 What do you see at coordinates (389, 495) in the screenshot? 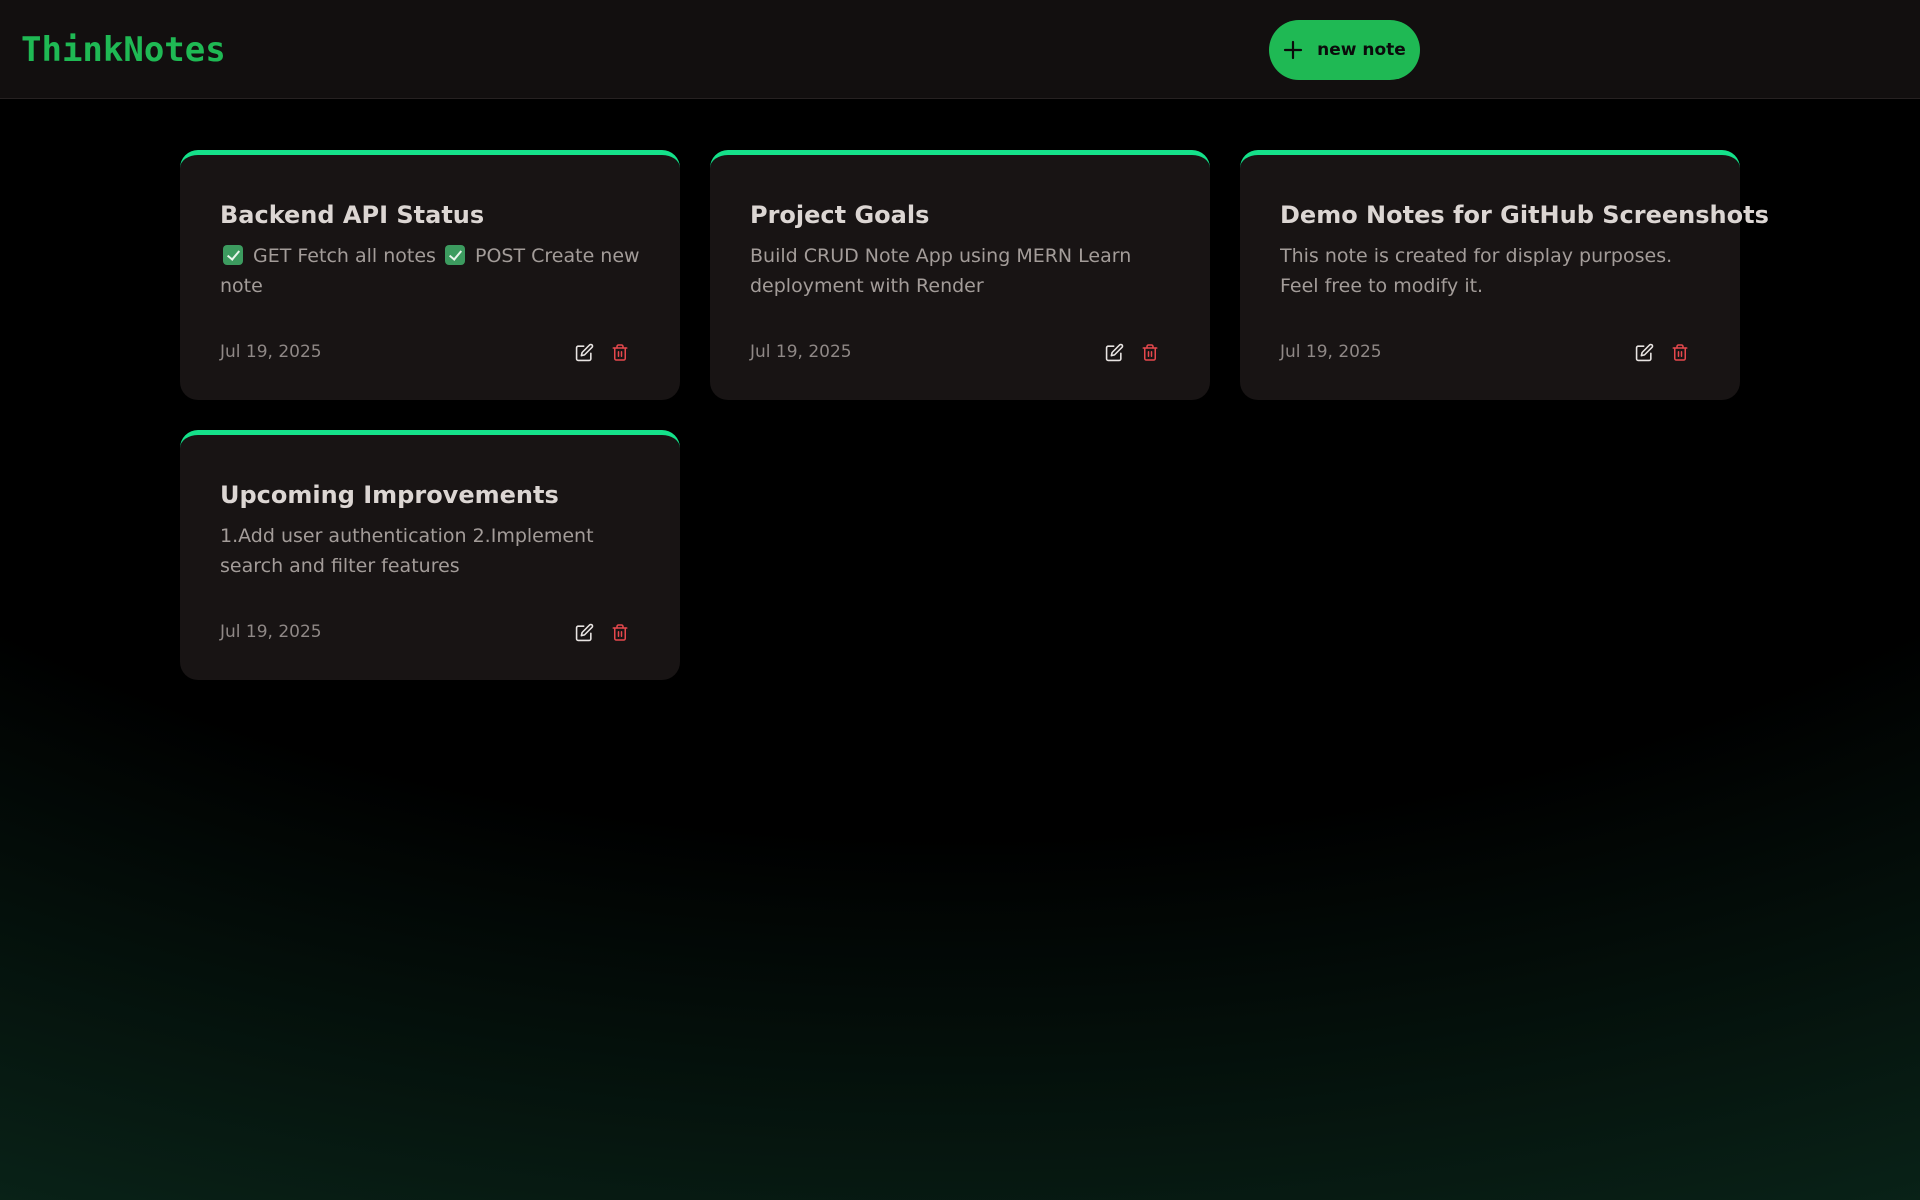
I see `note-title: Upcoming Improvements` at bounding box center [389, 495].